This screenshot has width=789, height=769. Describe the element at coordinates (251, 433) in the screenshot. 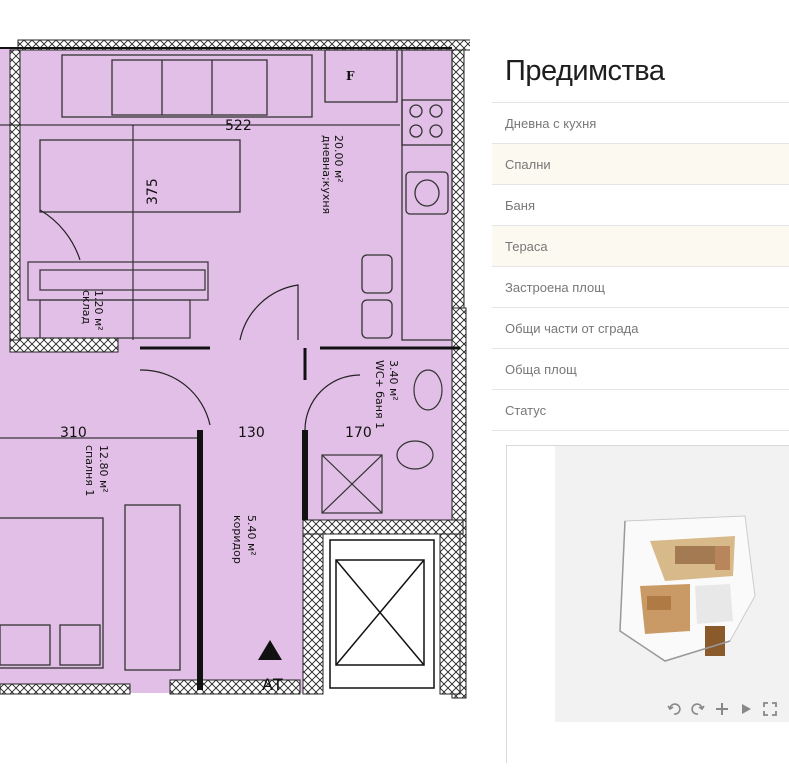

I see `dim-corridor-width: 130` at that location.